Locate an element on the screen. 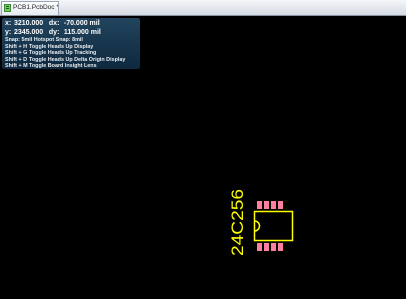  component-designator: 24C256 is located at coordinates (237, 222).